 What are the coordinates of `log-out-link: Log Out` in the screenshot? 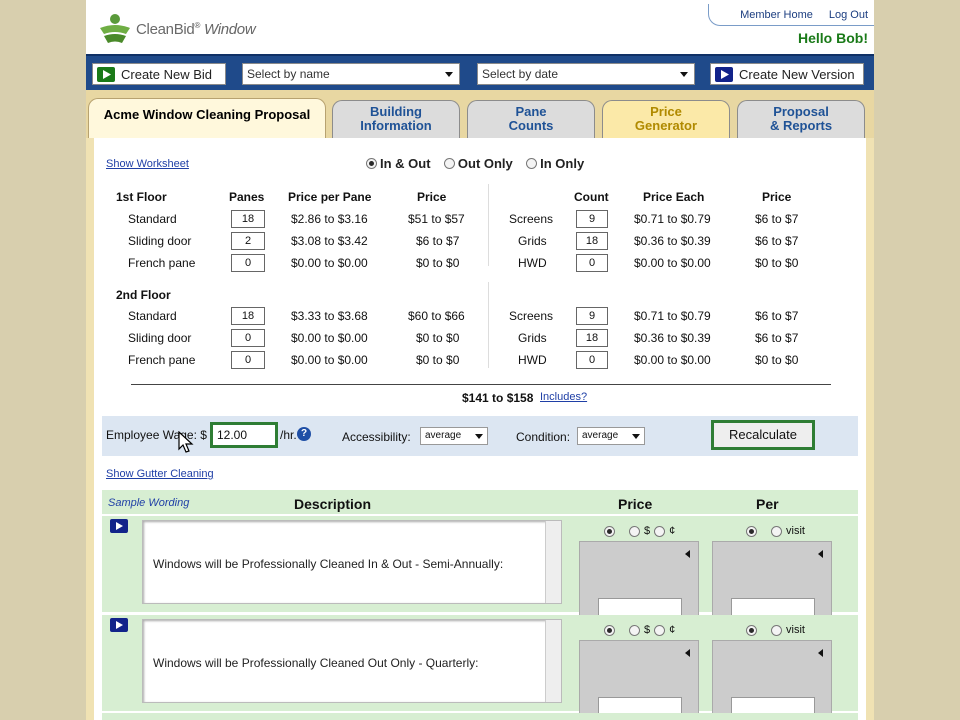 It's located at (848, 15).